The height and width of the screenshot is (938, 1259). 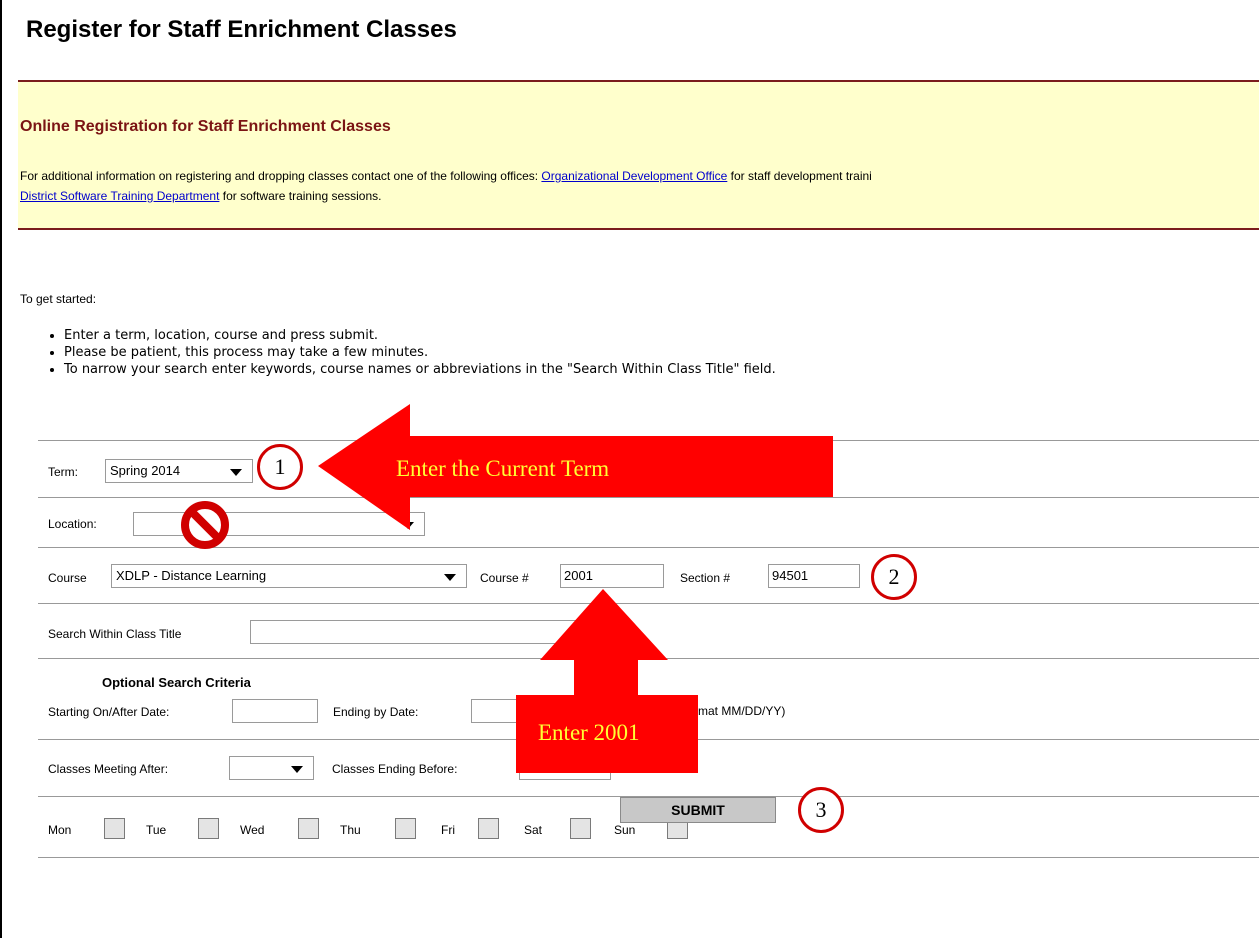 I want to click on no-entry-icon, so click(x=205, y=525).